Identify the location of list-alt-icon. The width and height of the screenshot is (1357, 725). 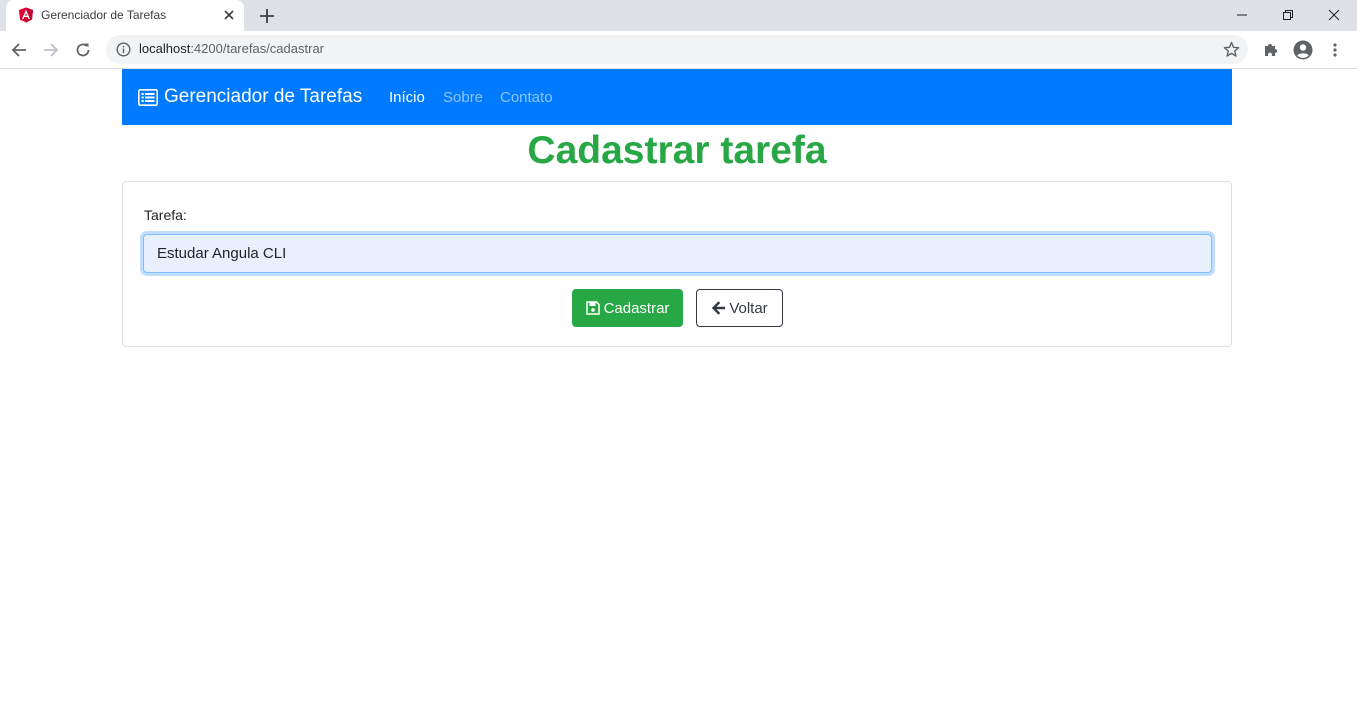
(148, 97).